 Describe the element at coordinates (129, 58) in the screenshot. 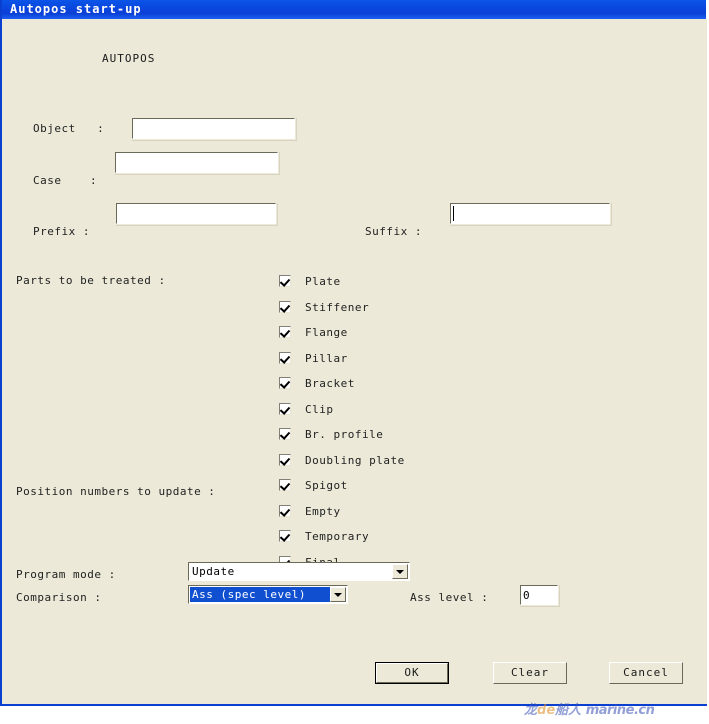

I see `page-title: AUTOPOS` at that location.